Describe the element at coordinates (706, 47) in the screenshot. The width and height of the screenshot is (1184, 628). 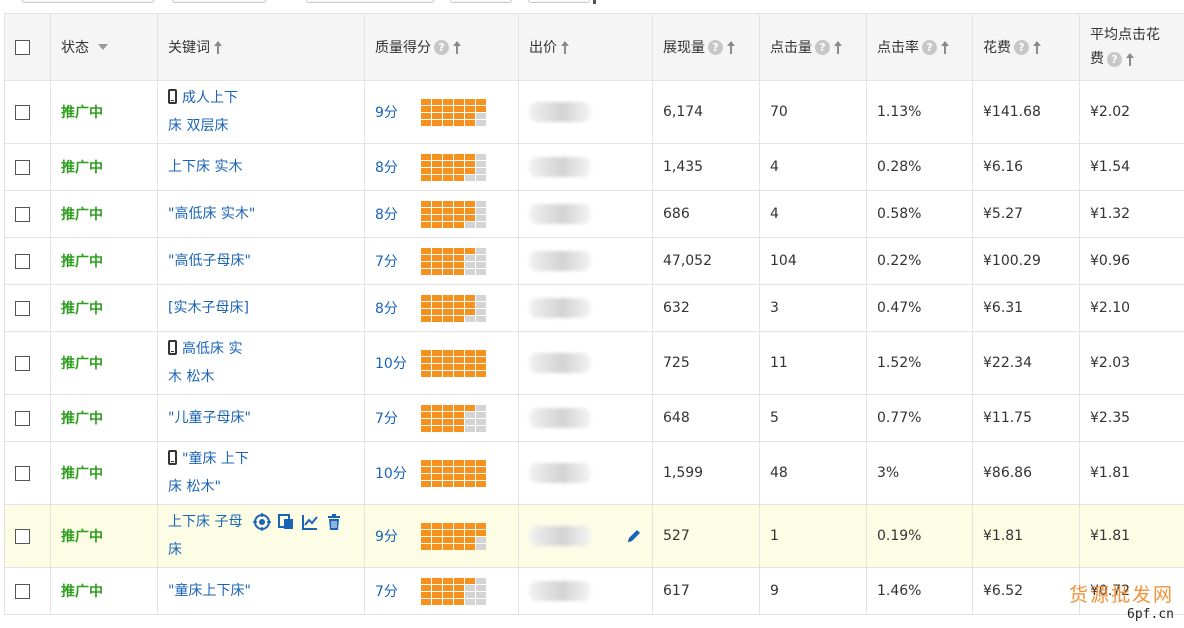
I see `header-impressions: 展现量?` at that location.